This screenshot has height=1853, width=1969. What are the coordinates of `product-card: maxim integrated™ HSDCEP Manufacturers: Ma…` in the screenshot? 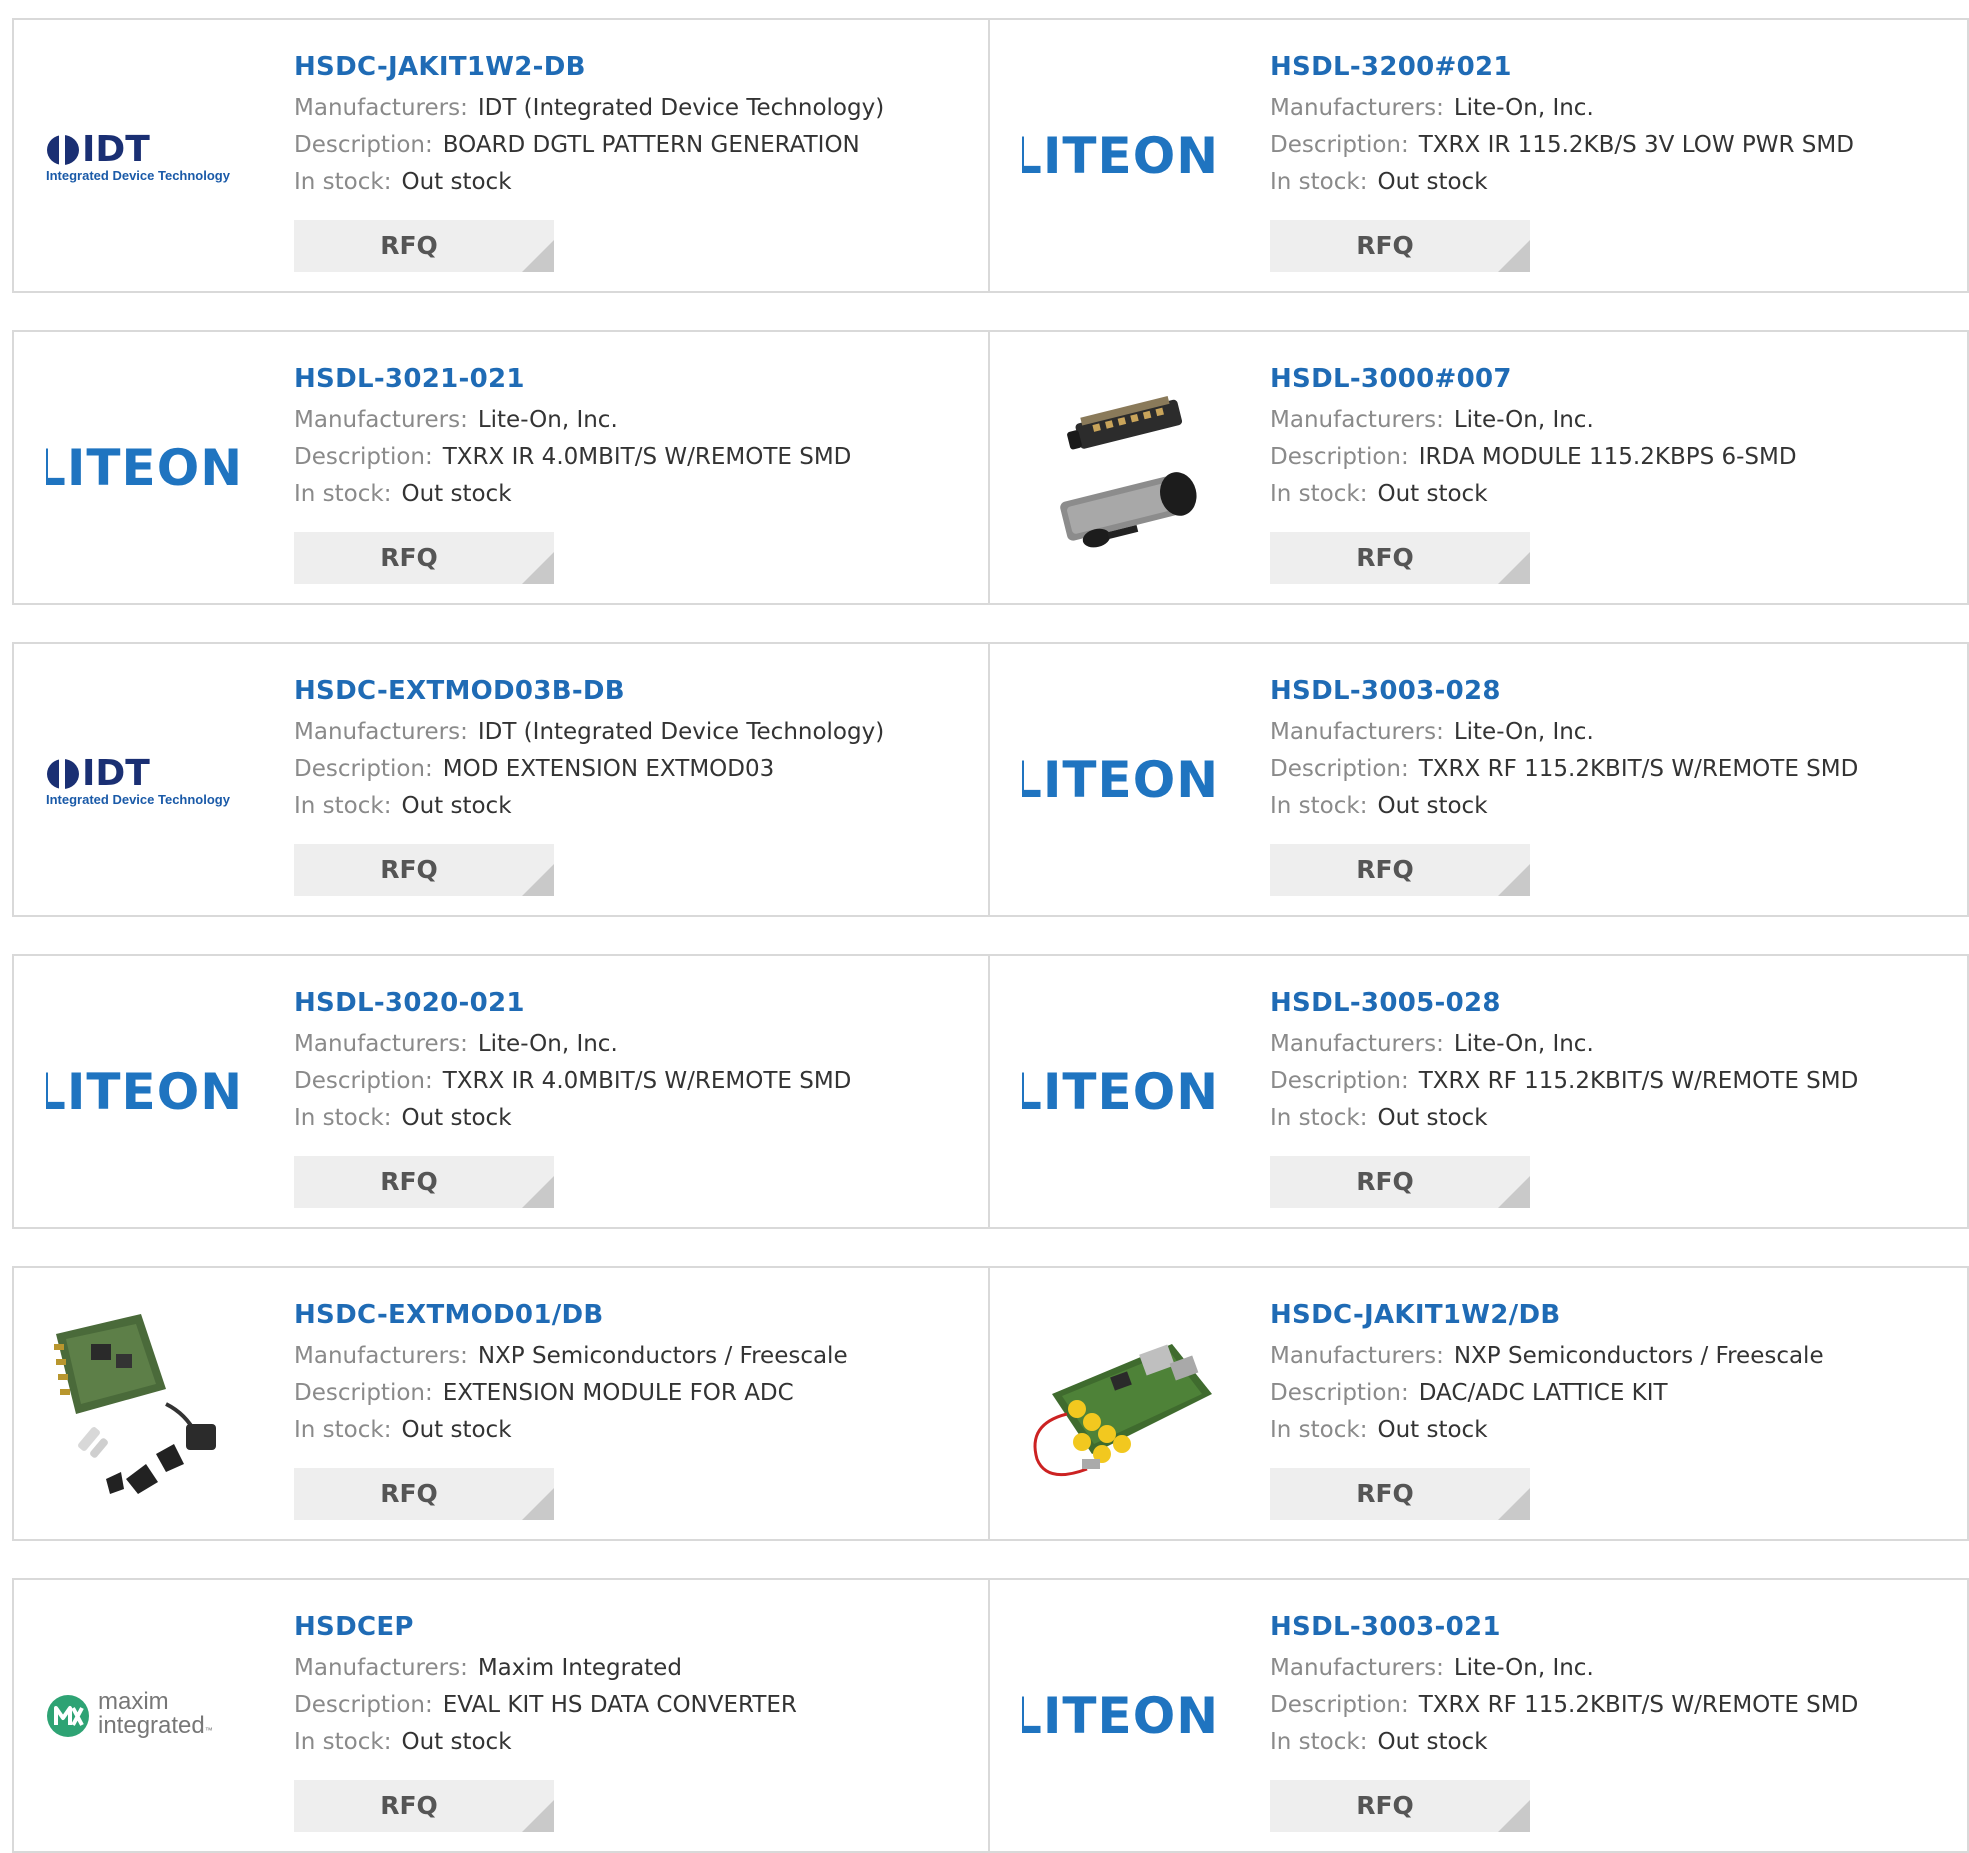 It's located at (501, 1715).